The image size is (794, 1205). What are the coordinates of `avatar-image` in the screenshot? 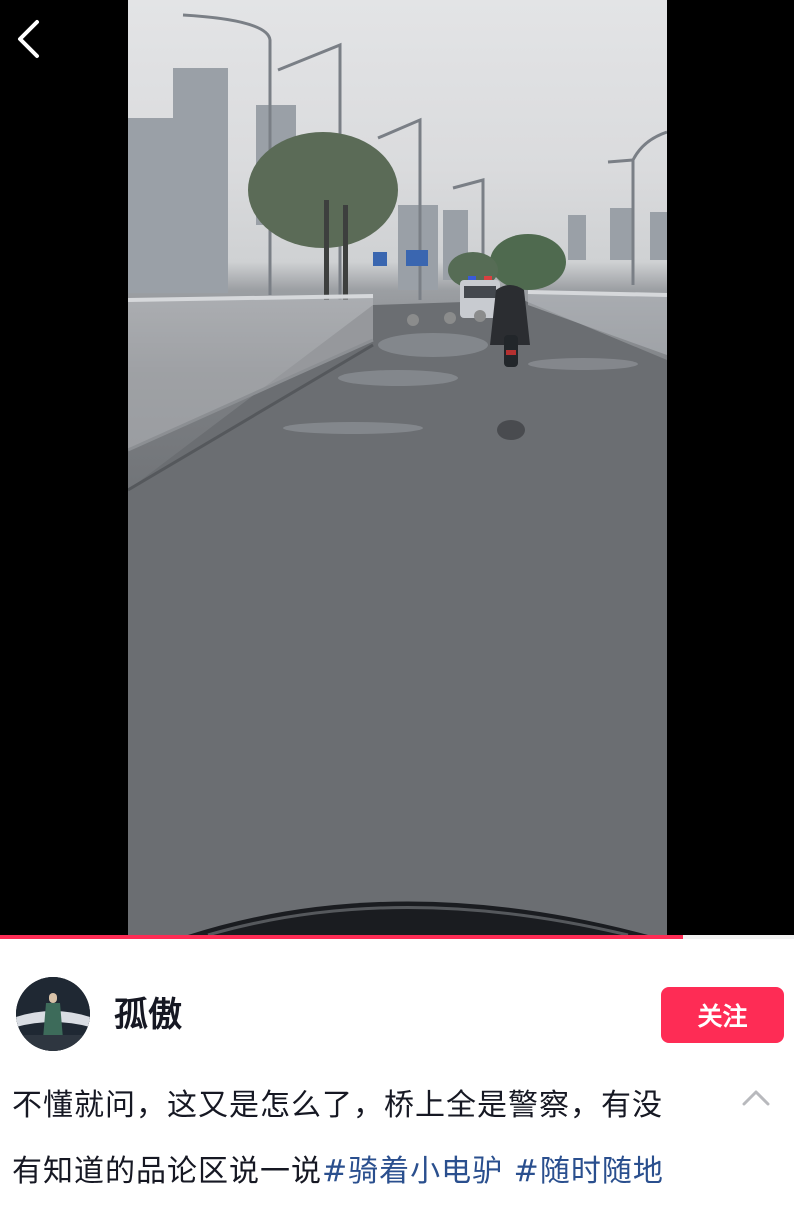 It's located at (53, 1014).